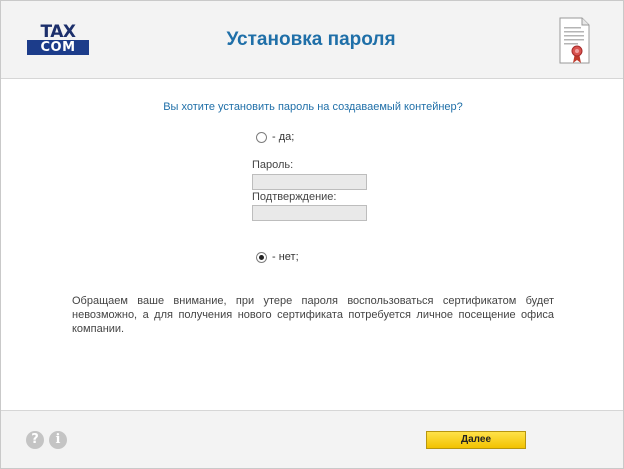 The height and width of the screenshot is (469, 624). Describe the element at coordinates (273, 165) in the screenshot. I see `password-label: Пароль:` at that location.